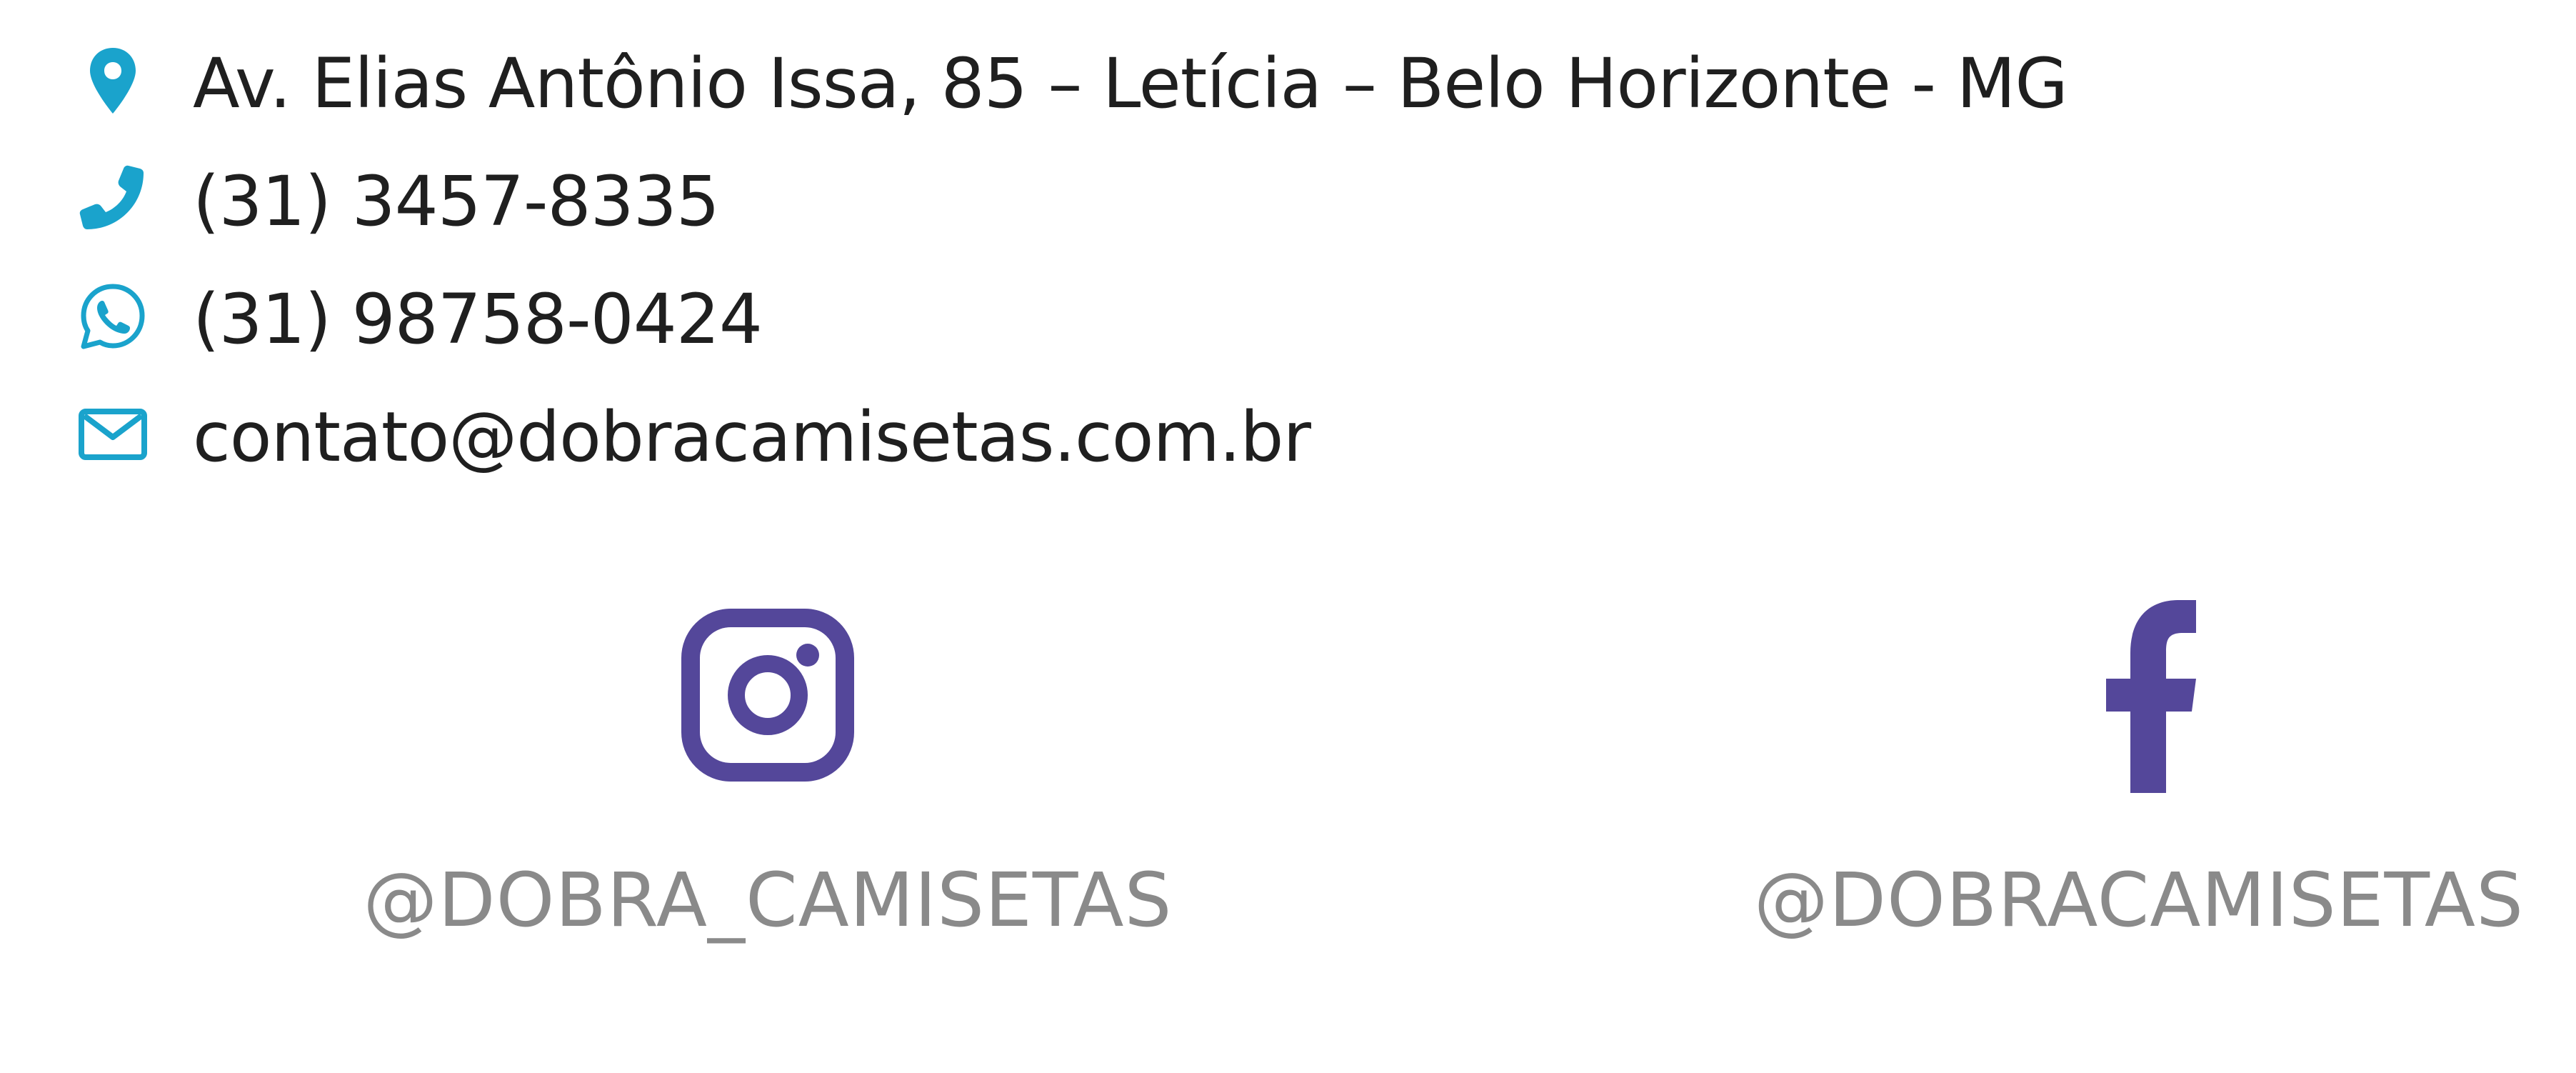  What do you see at coordinates (2138, 900) in the screenshot?
I see `facebook-handle-link: @DOBRACAMISETAS` at bounding box center [2138, 900].